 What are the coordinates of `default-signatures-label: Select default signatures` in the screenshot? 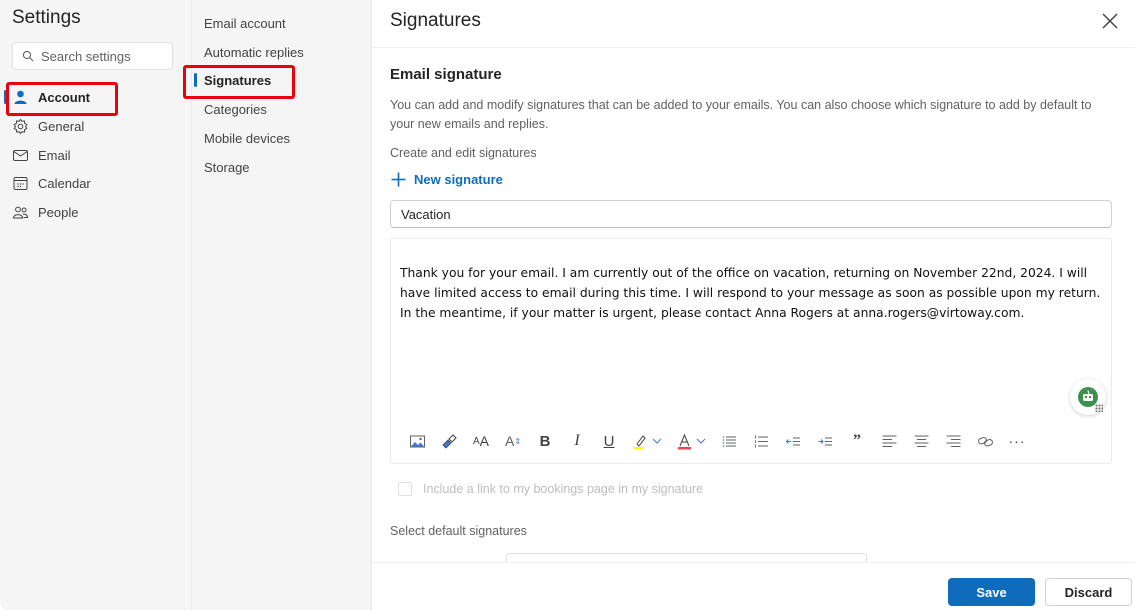 It's located at (458, 531).